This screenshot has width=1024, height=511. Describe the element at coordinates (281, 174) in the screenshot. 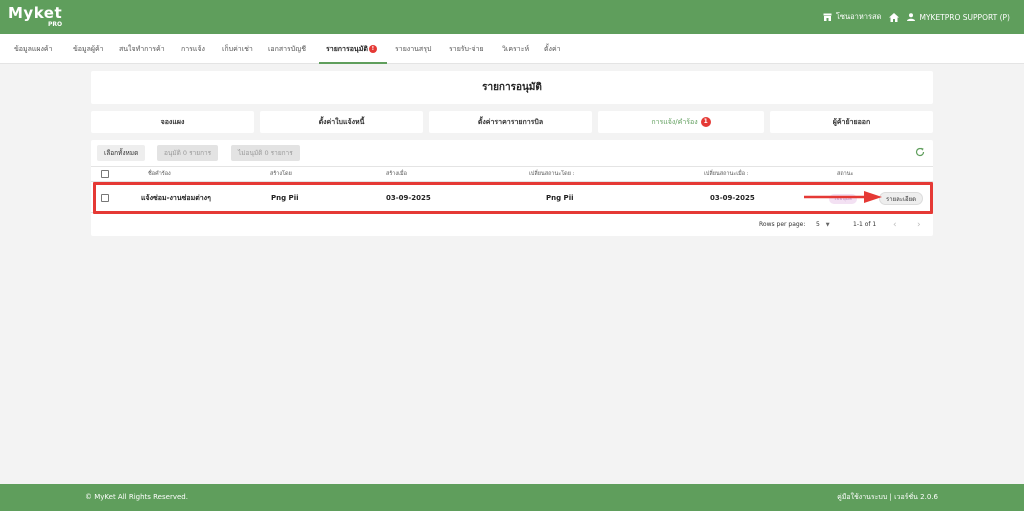

I see `col-created-by: สร้างโดย` at that location.